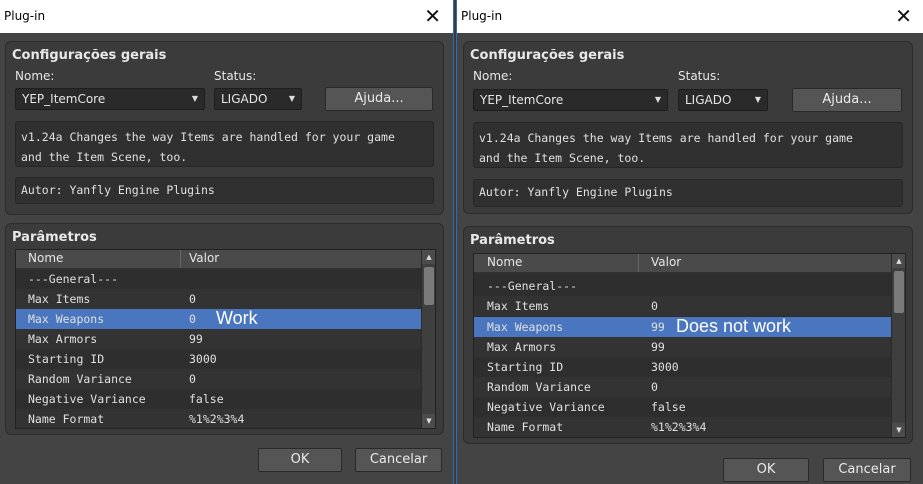 The width and height of the screenshot is (923, 484). Describe the element at coordinates (734, 326) in the screenshot. I see `annotation-text: Does not work` at that location.